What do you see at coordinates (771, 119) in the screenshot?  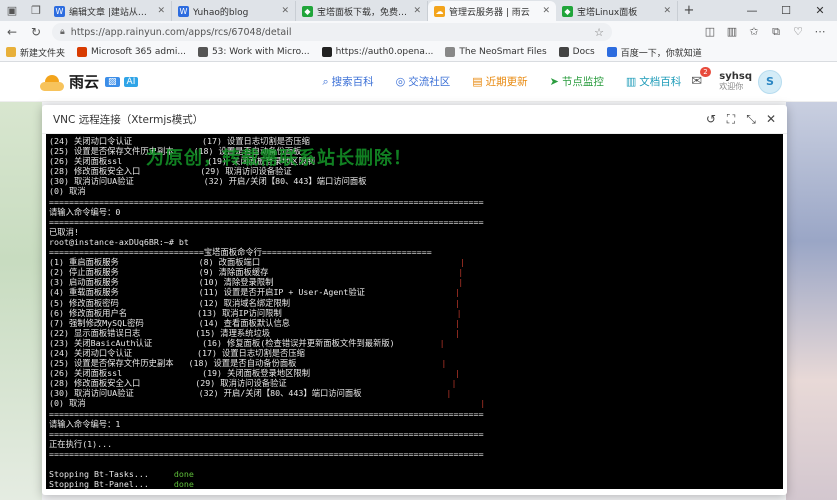 I see `close-icon: ✕` at bounding box center [771, 119].